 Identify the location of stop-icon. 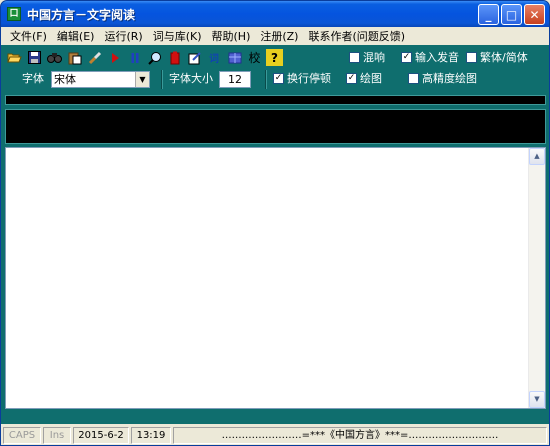
(174, 57).